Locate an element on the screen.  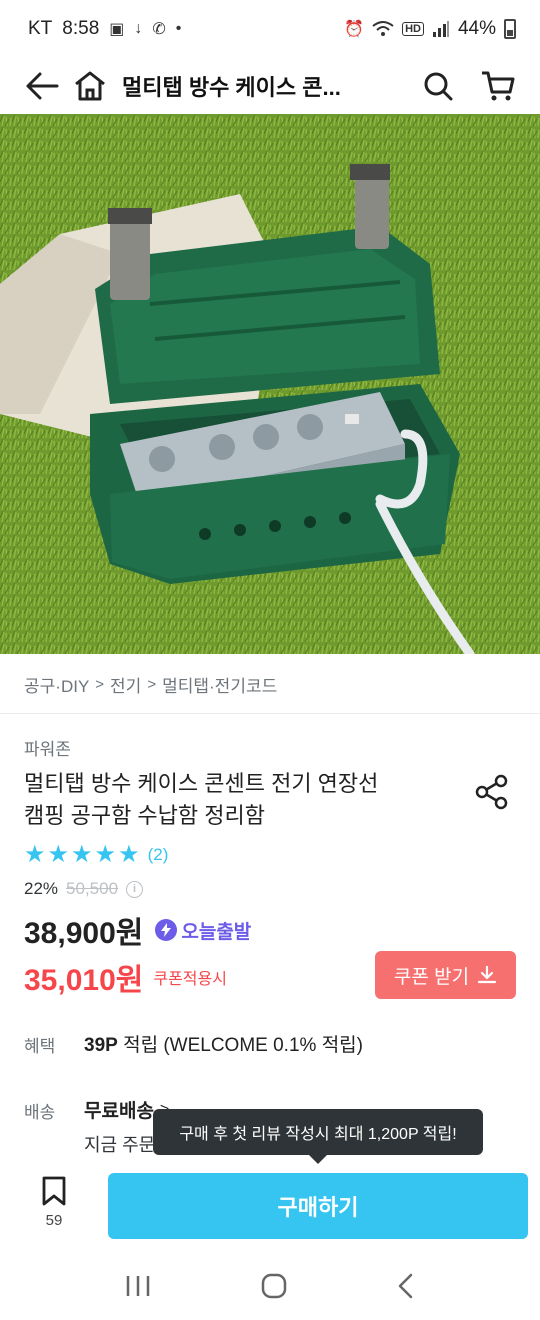
benefit-row: 혜택 39P 적립 (WELCOME 0.1% 적립) is located at coordinates (193, 1043).